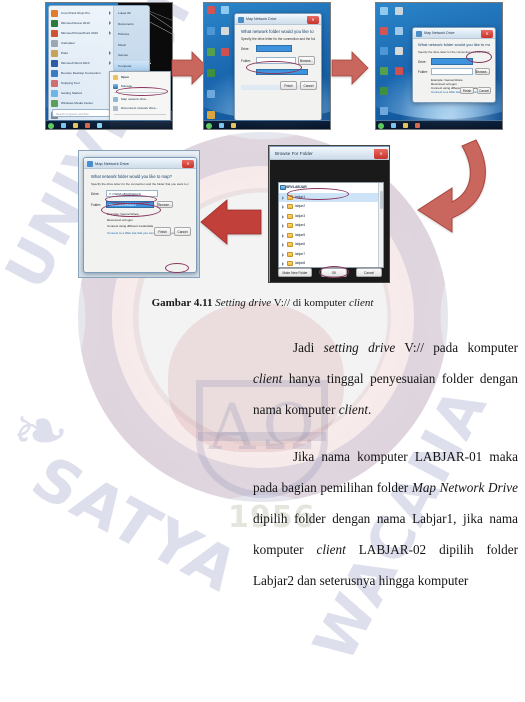 Image resolution: width=525 pixels, height=702 pixels. What do you see at coordinates (131, 24) in the screenshot?
I see `start-menu-place: Documents` at bounding box center [131, 24].